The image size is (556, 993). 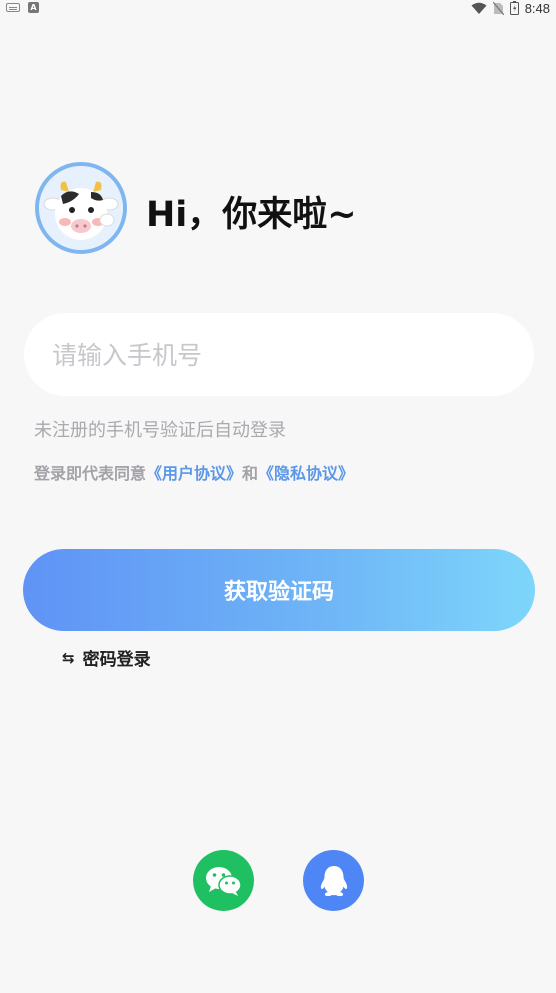 I want to click on phone-input-container, so click(x=279, y=355).